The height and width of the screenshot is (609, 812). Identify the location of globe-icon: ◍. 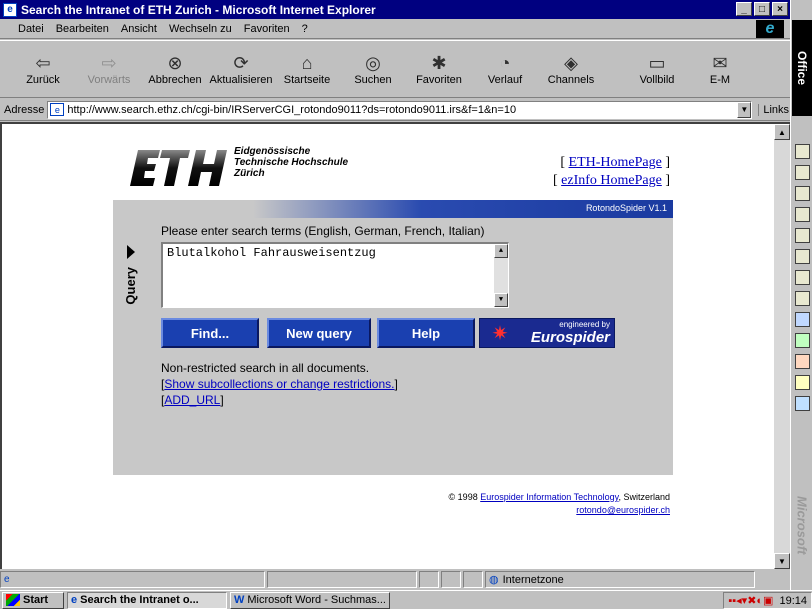
(494, 580).